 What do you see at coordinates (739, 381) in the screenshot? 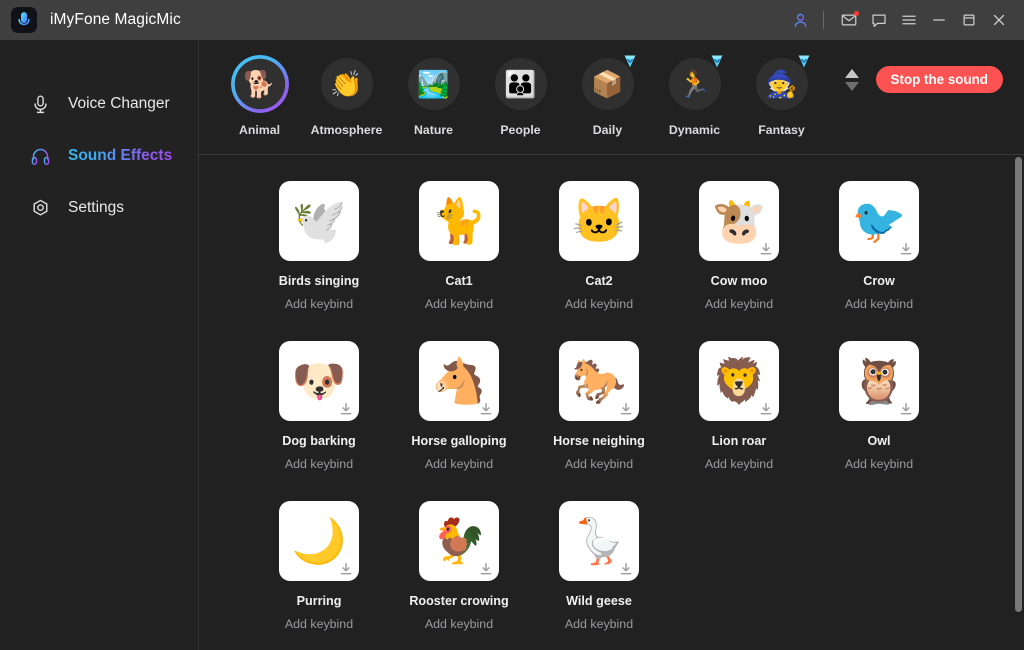
I see `sound-thumbnail: 🦁` at bounding box center [739, 381].